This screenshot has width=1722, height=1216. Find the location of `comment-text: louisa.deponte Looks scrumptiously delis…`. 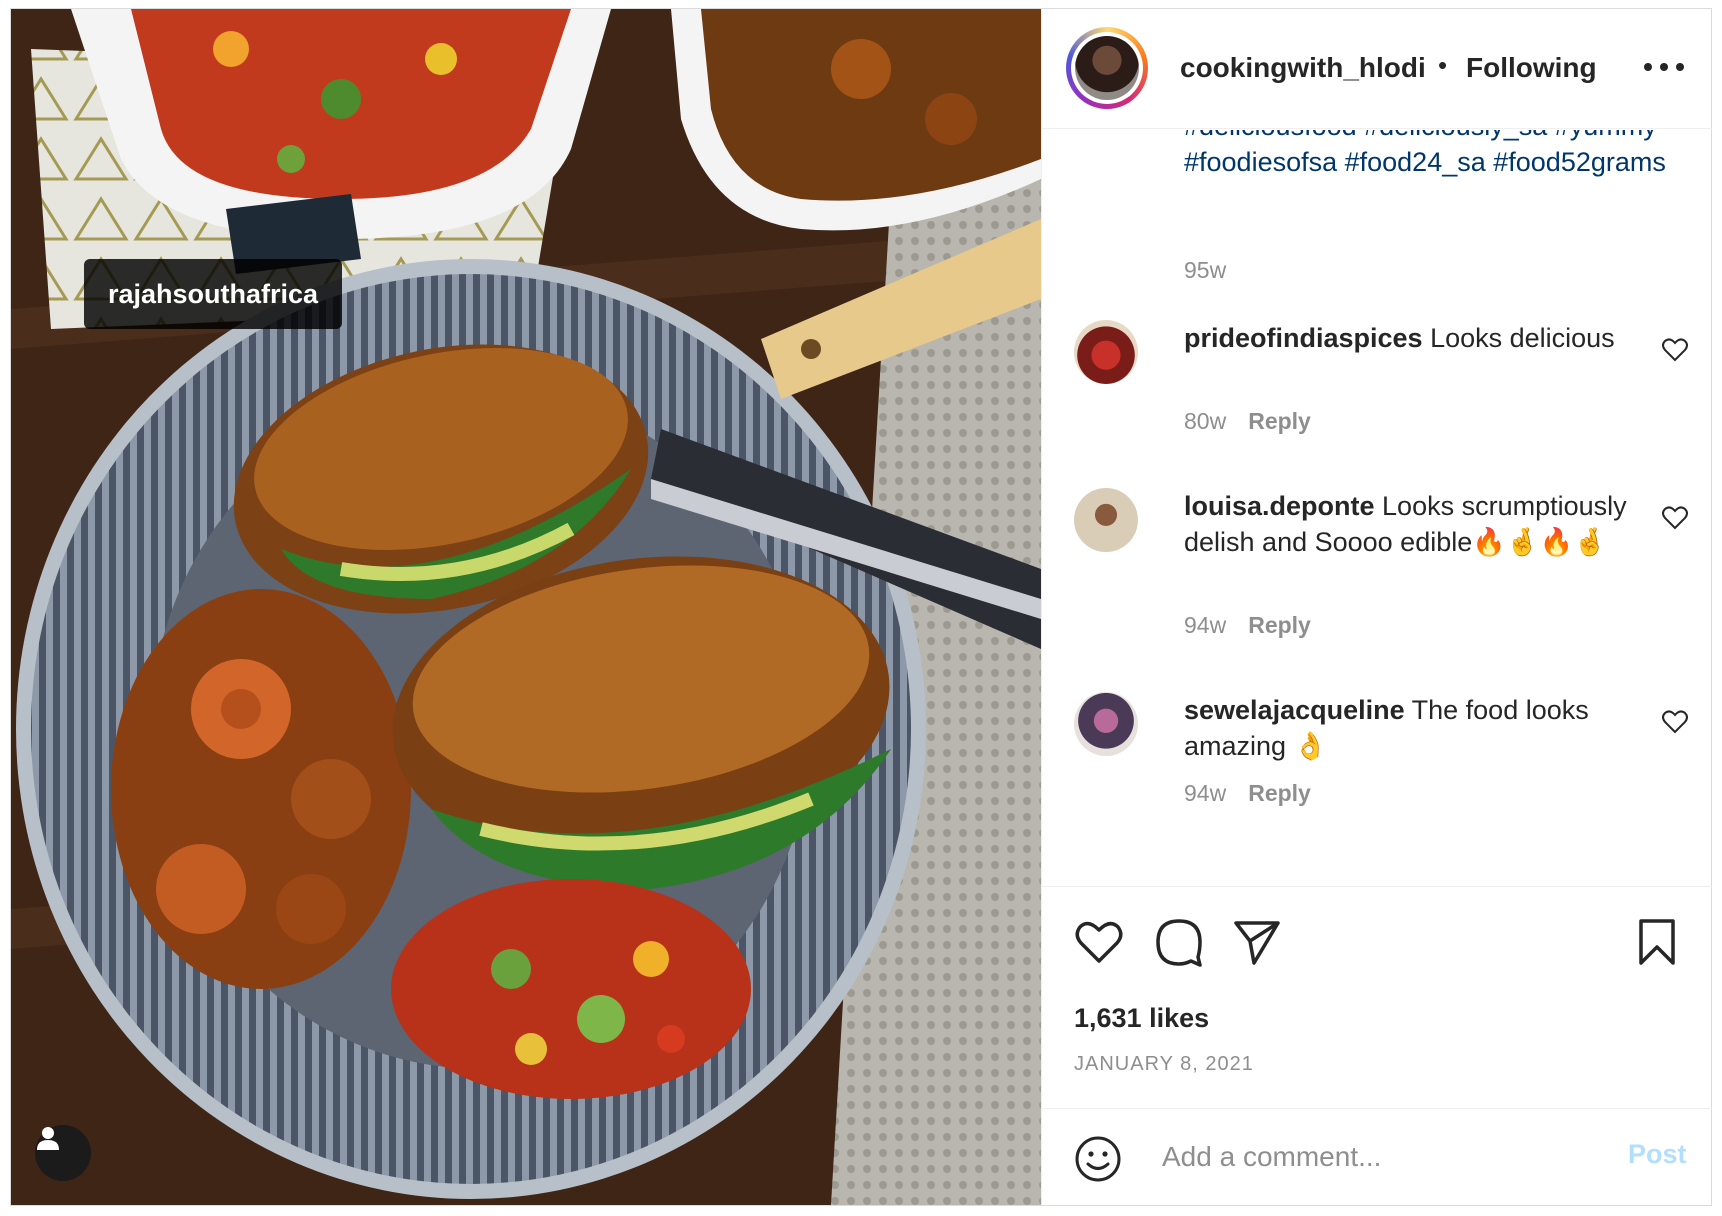

comment-text: louisa.deponte Looks scrumptiously delis… is located at coordinates (1409, 524).